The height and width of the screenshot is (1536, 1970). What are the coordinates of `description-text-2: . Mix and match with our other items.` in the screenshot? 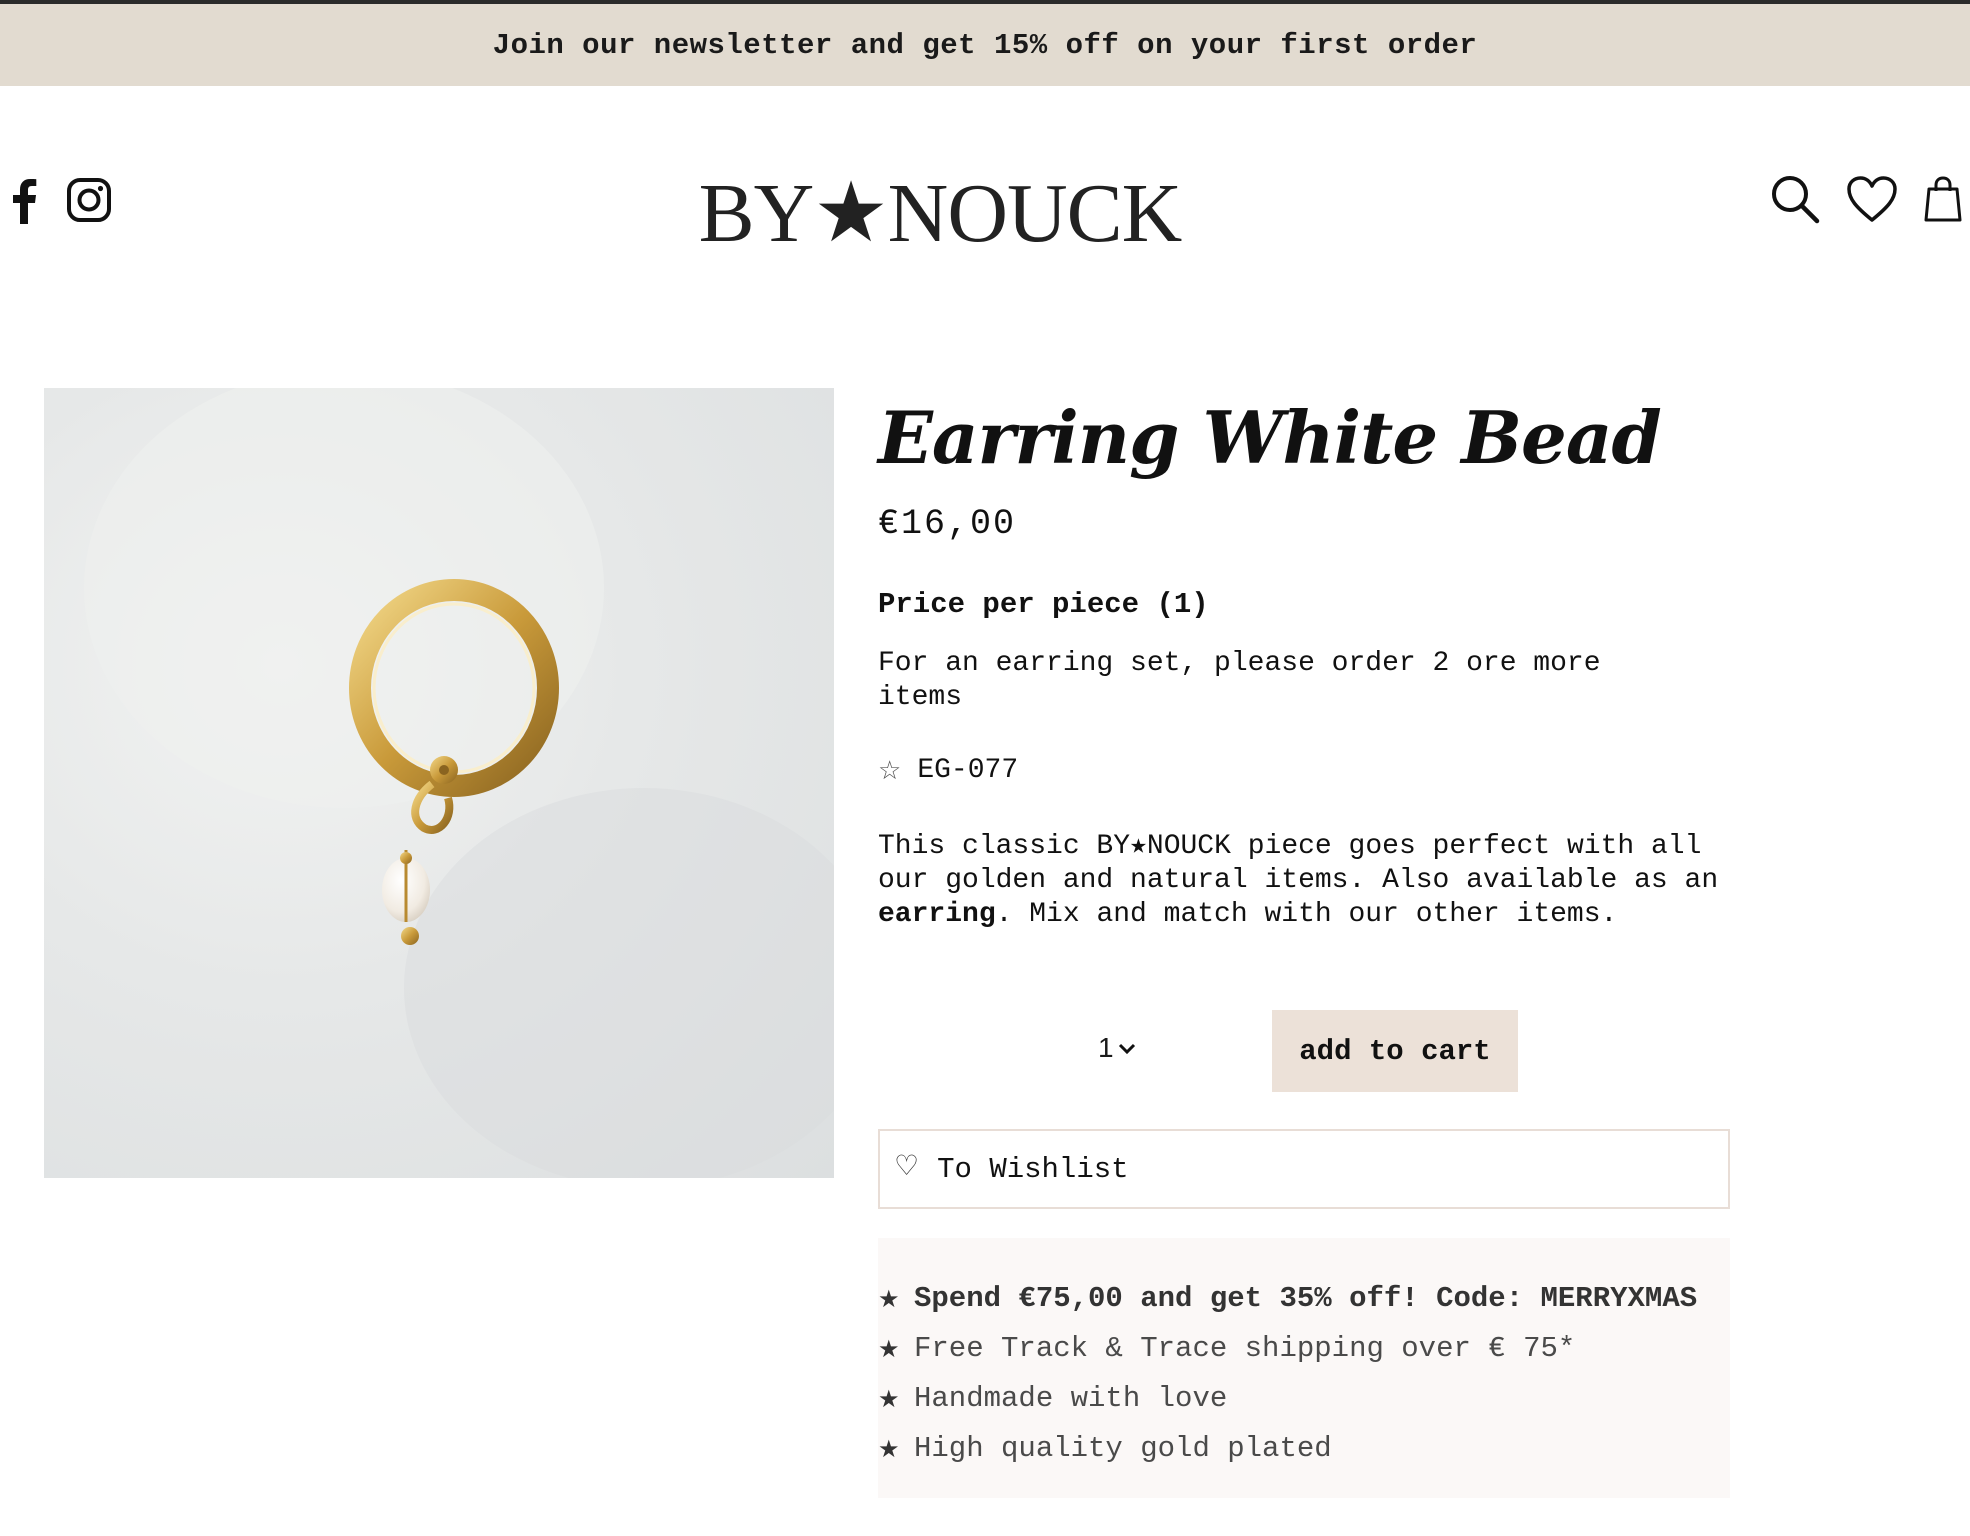 It's located at (1306, 914).